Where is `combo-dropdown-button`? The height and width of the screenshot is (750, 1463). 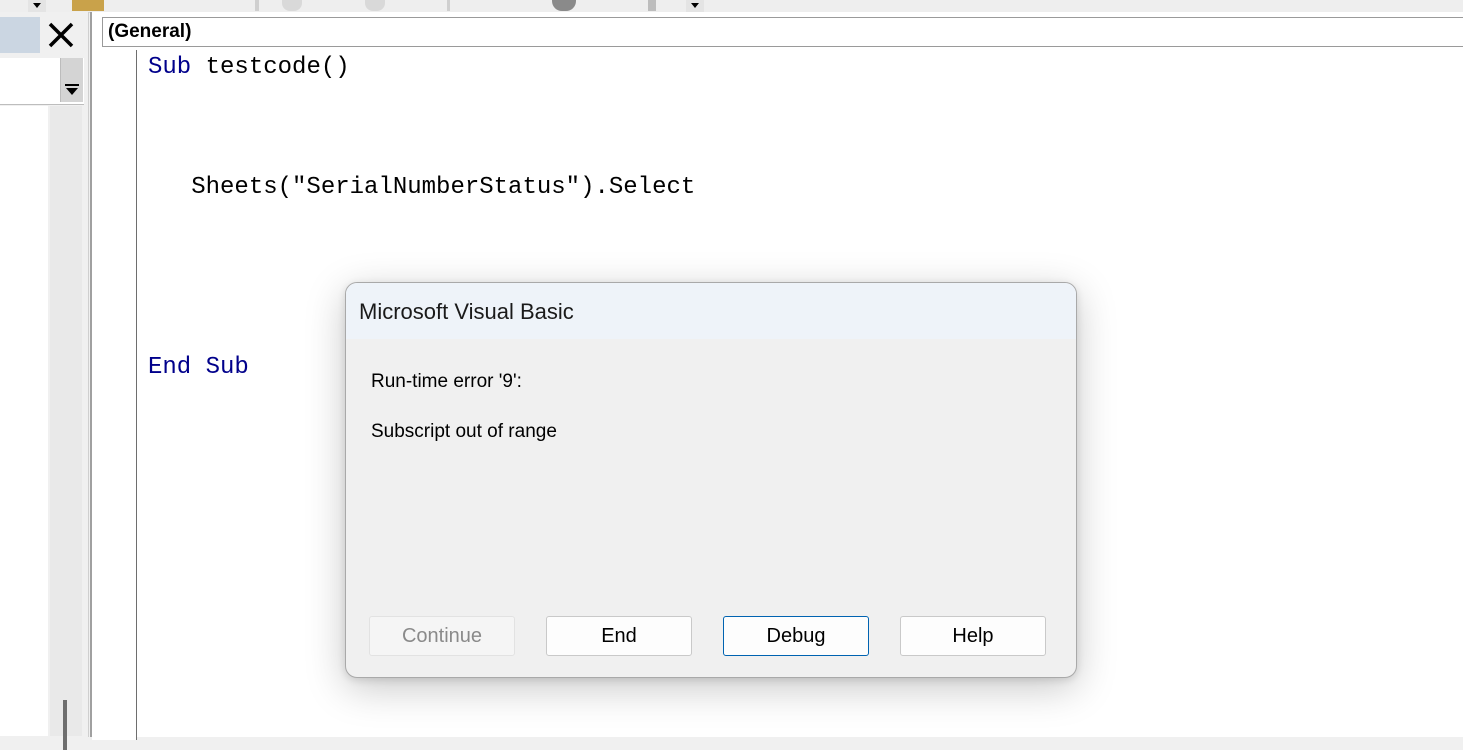
combo-dropdown-button is located at coordinates (71, 80).